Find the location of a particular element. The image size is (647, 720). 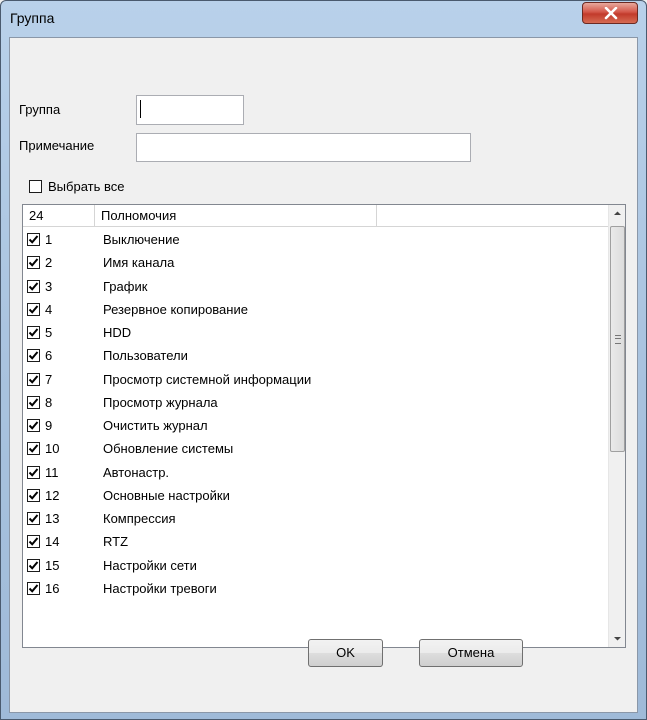

permission-name: Выключение is located at coordinates (141, 239).